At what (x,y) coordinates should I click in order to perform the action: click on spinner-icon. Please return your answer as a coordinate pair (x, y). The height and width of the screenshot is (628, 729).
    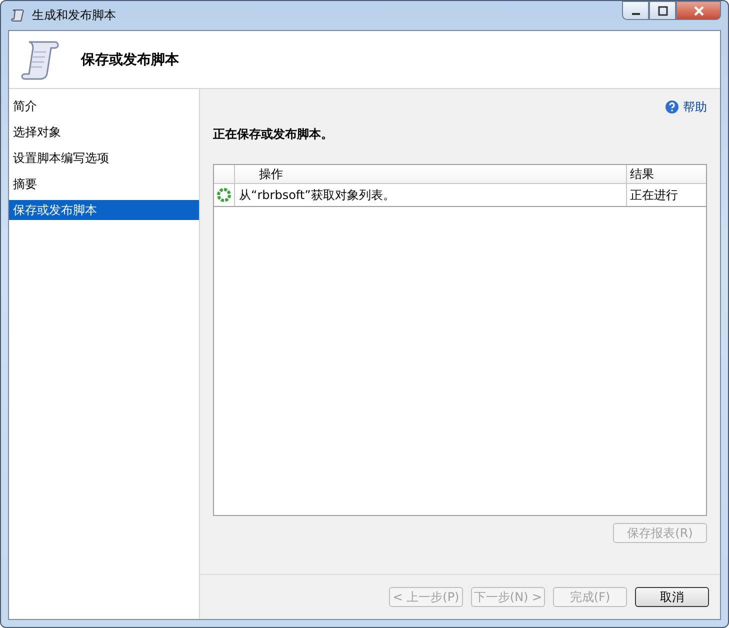
    Looking at the image, I should click on (224, 195).